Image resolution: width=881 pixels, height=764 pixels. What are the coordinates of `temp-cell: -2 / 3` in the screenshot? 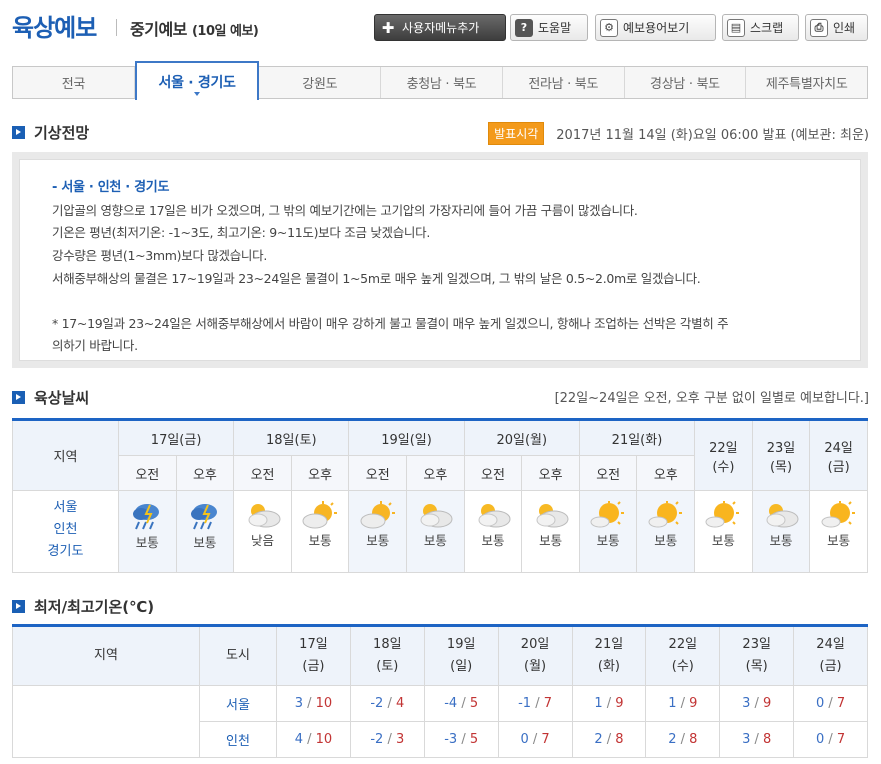 It's located at (387, 739).